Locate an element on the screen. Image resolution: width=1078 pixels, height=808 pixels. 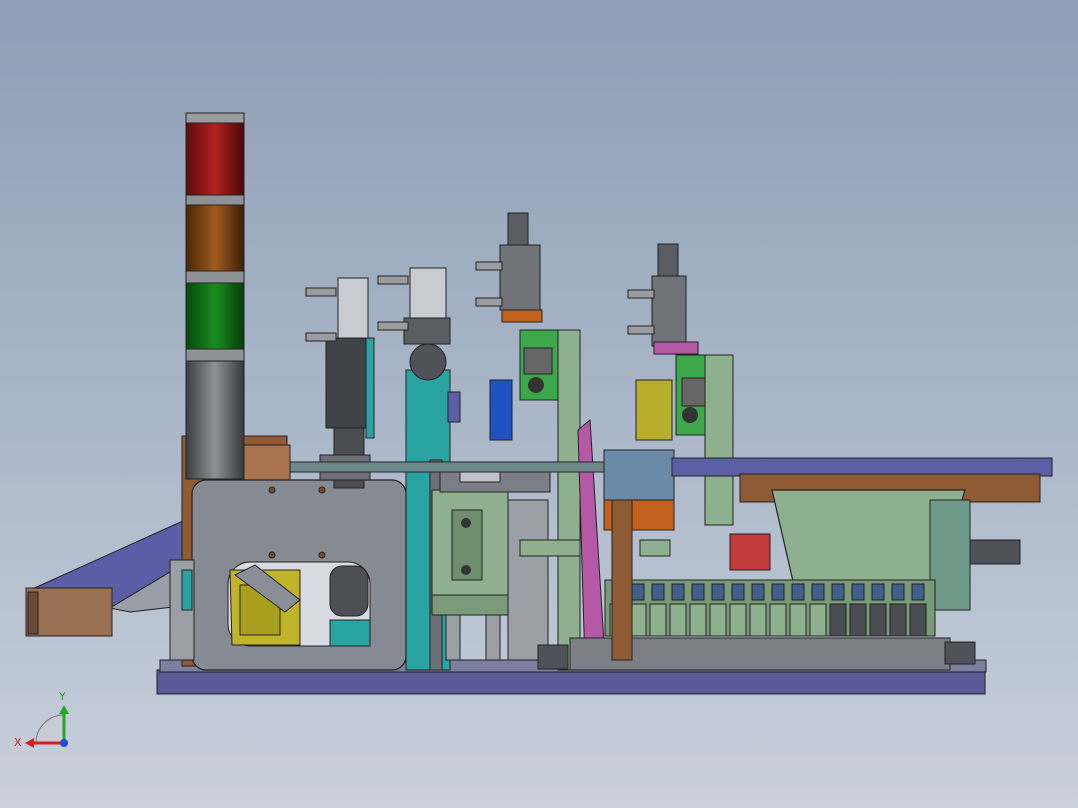
support-plate is located at coordinates (569, 500).